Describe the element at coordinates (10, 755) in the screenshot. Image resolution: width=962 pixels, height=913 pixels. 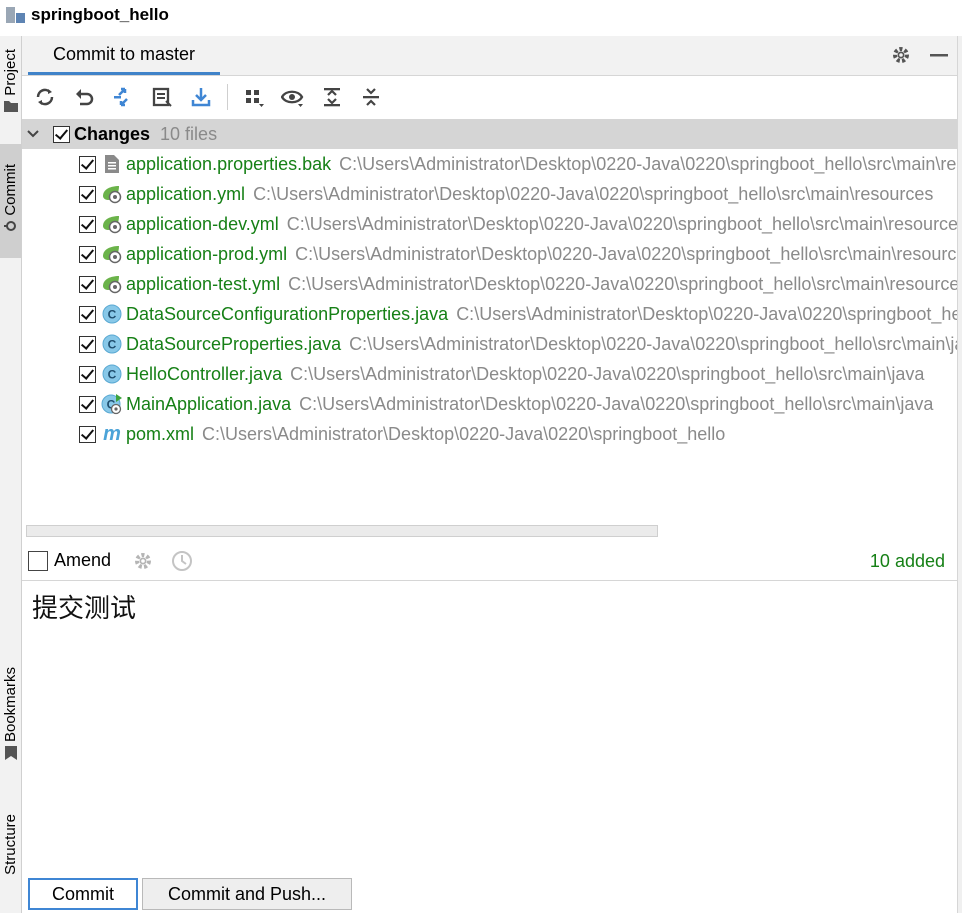
I see `bookmark-icon` at that location.